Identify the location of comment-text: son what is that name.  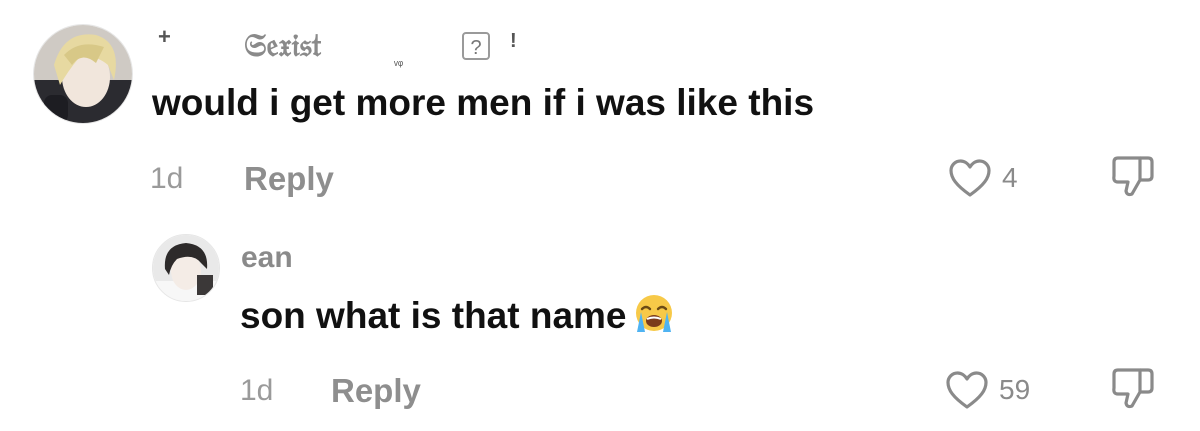
(458, 317).